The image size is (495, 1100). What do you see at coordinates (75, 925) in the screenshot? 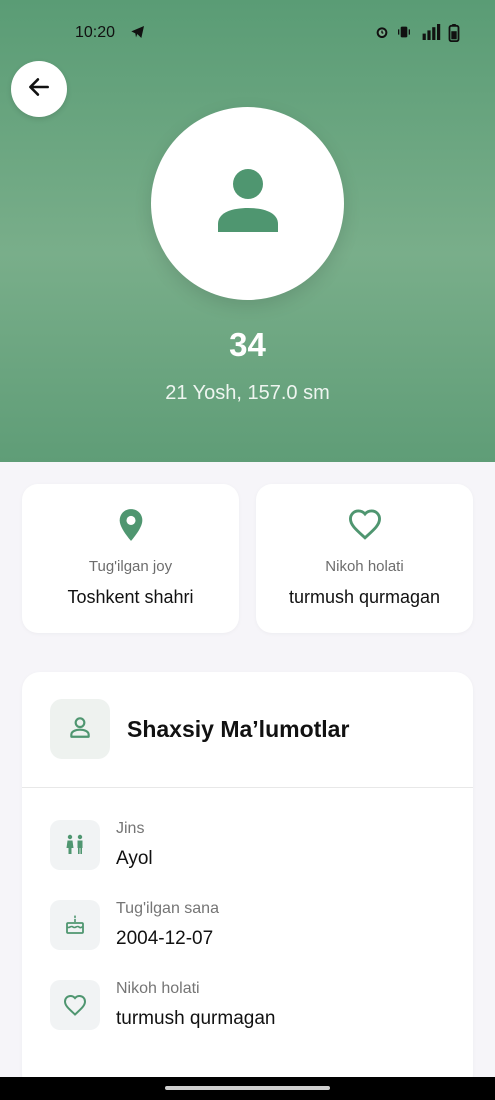
I see `cake-icon` at bounding box center [75, 925].